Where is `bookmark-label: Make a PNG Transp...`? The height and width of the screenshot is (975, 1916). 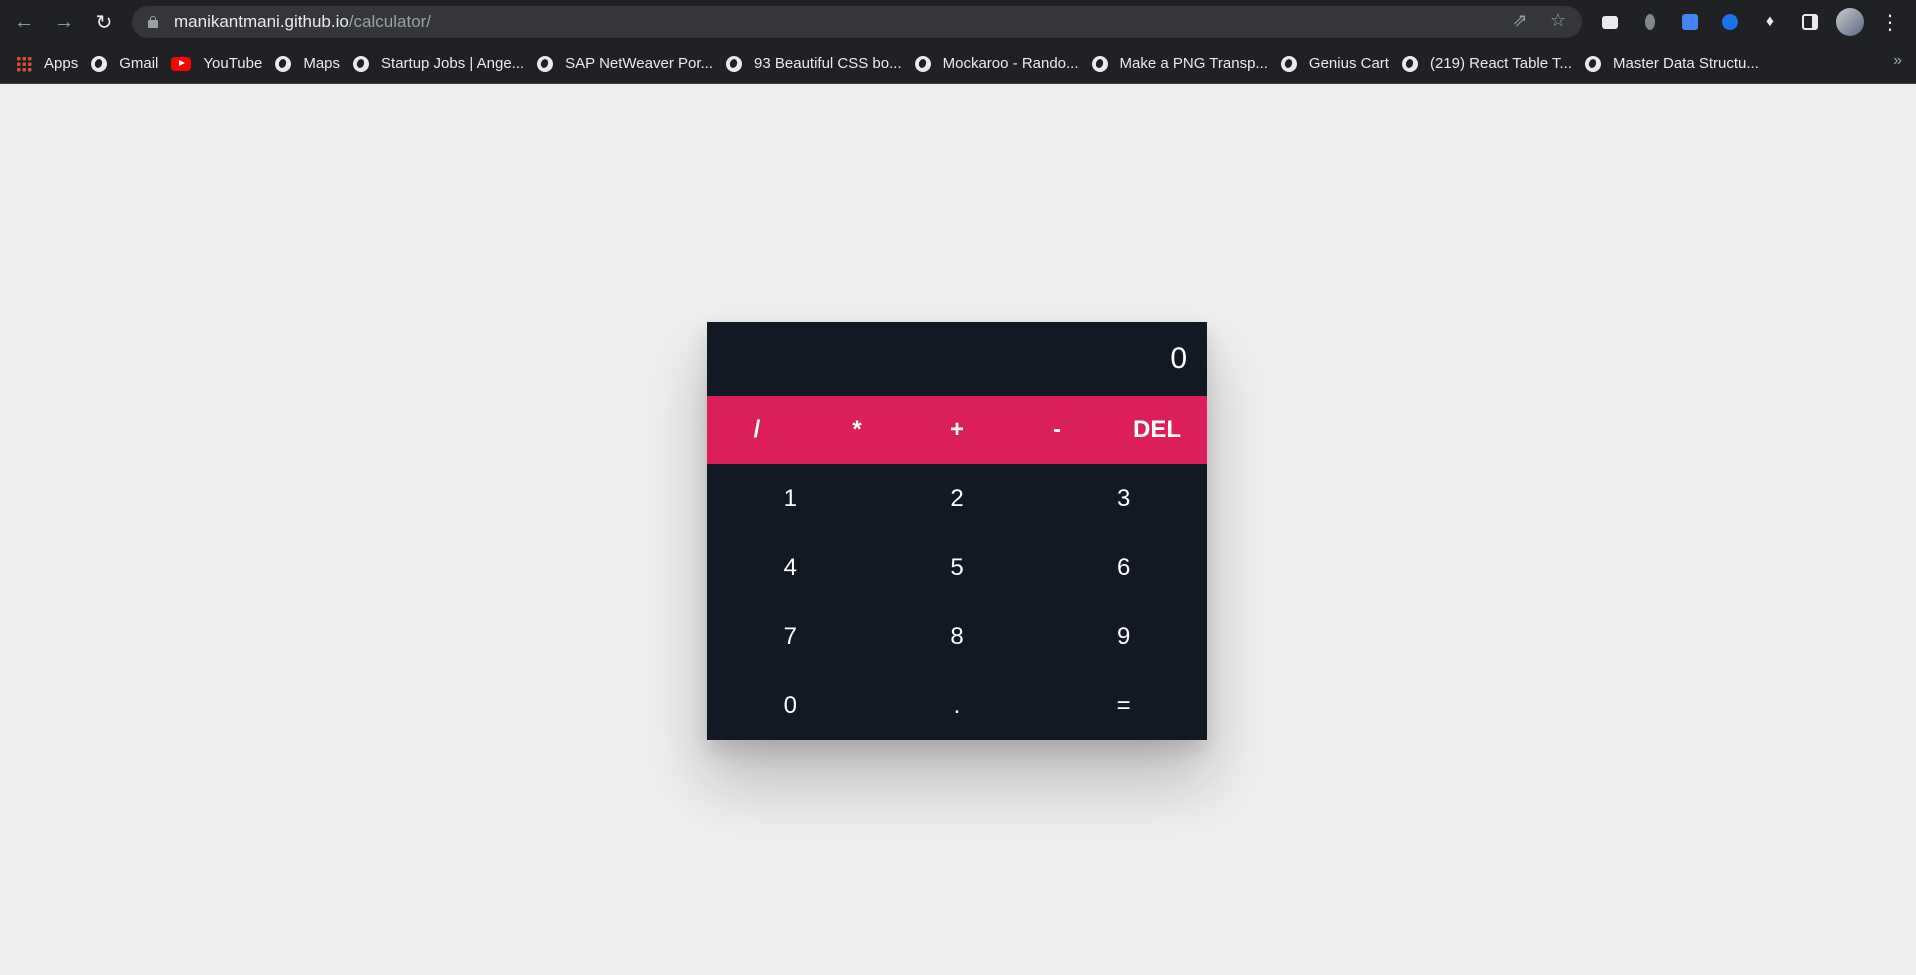 bookmark-label: Make a PNG Transp... is located at coordinates (1193, 63).